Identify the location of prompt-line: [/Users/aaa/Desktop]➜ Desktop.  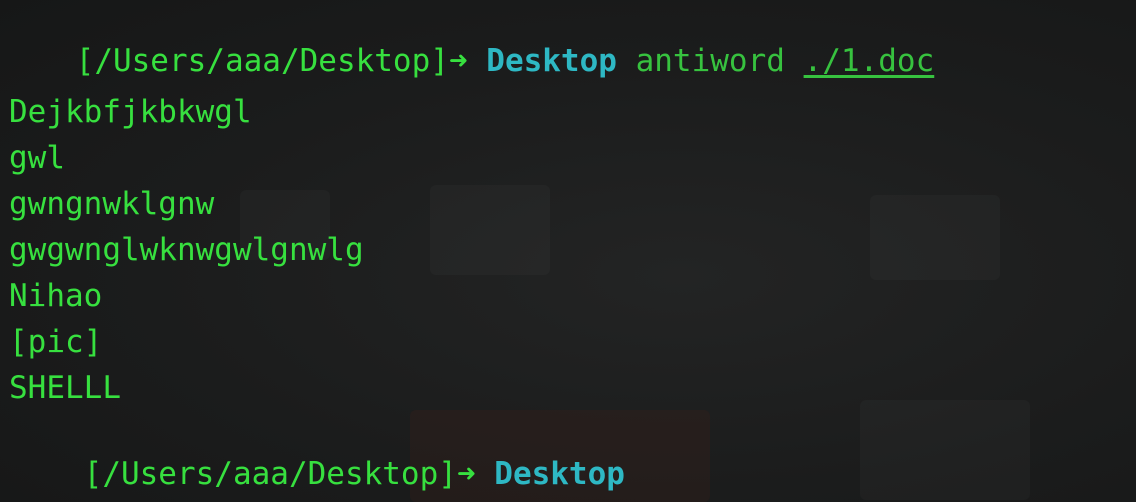
(317, 453).